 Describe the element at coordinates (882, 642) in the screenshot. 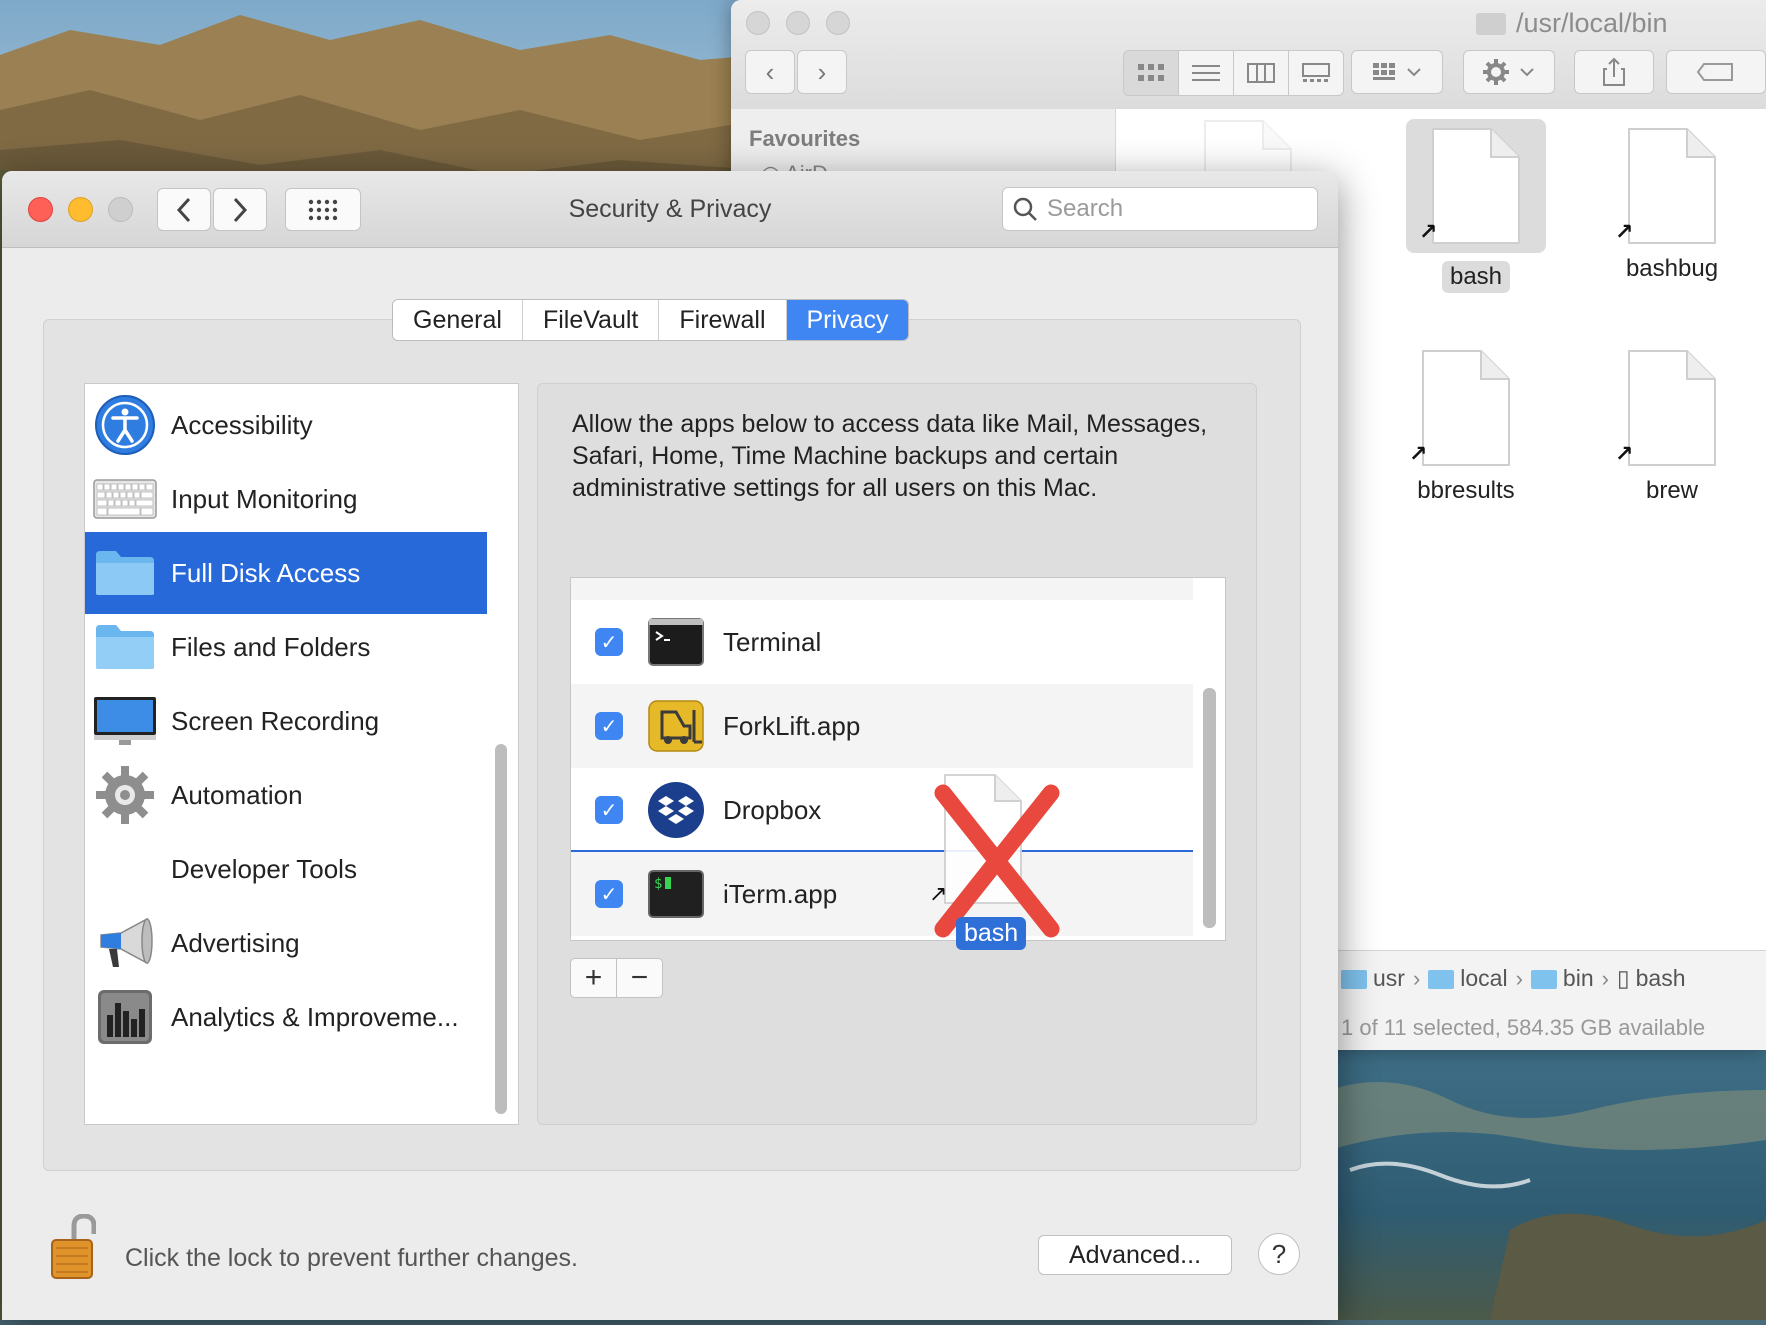

I see `app-row-terminal: ✓ Terminal` at that location.